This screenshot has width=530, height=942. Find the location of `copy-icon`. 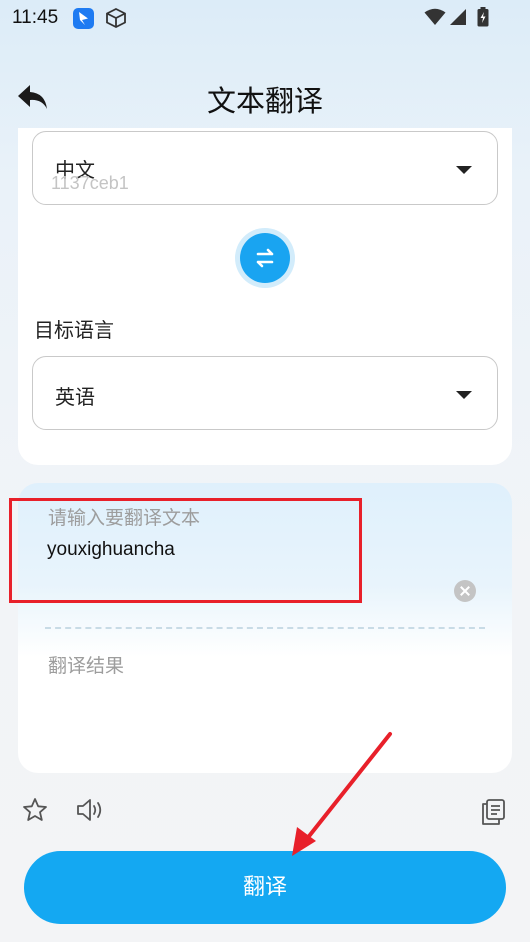

copy-icon is located at coordinates (493, 814).